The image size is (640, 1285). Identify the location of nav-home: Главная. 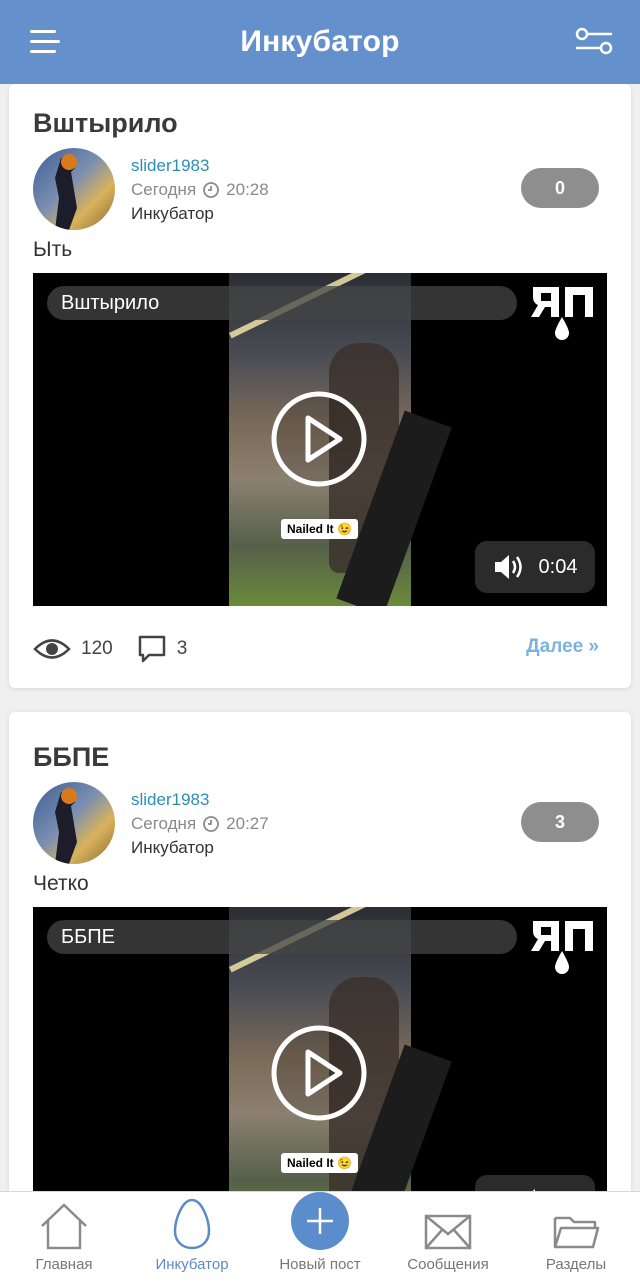
(64, 1238).